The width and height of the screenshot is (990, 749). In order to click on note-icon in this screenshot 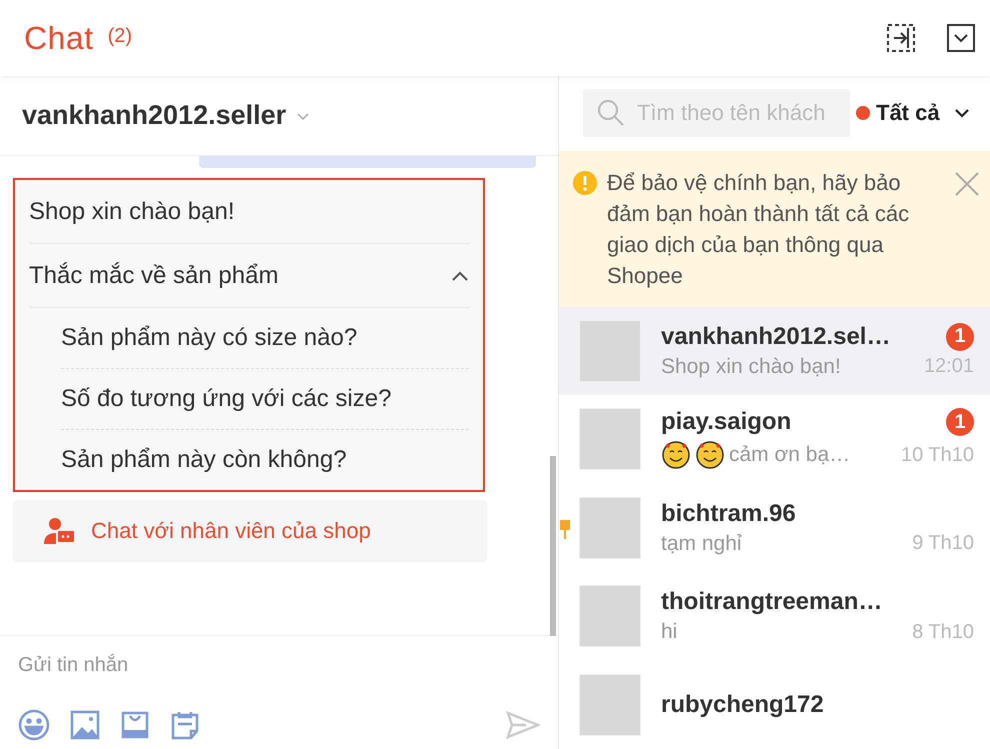, I will do `click(185, 725)`.